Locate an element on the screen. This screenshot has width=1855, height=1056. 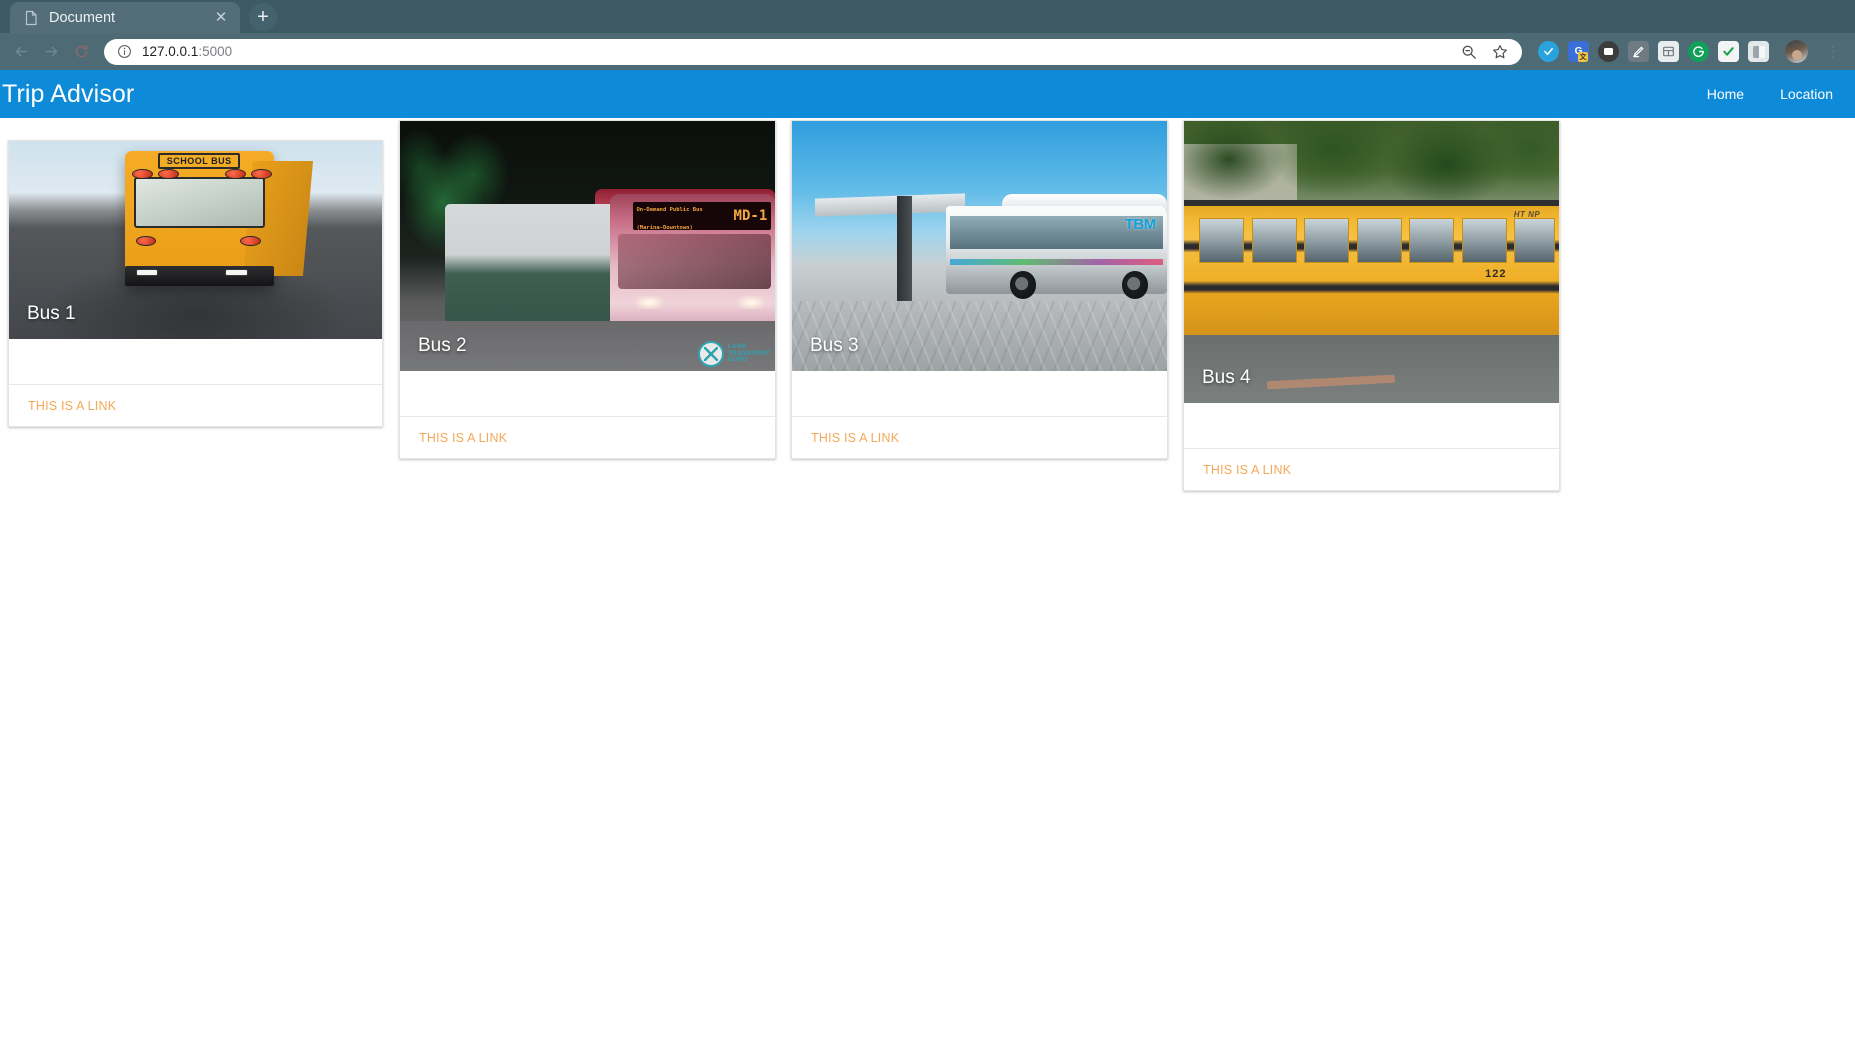
reload-icon is located at coordinates (81, 52).